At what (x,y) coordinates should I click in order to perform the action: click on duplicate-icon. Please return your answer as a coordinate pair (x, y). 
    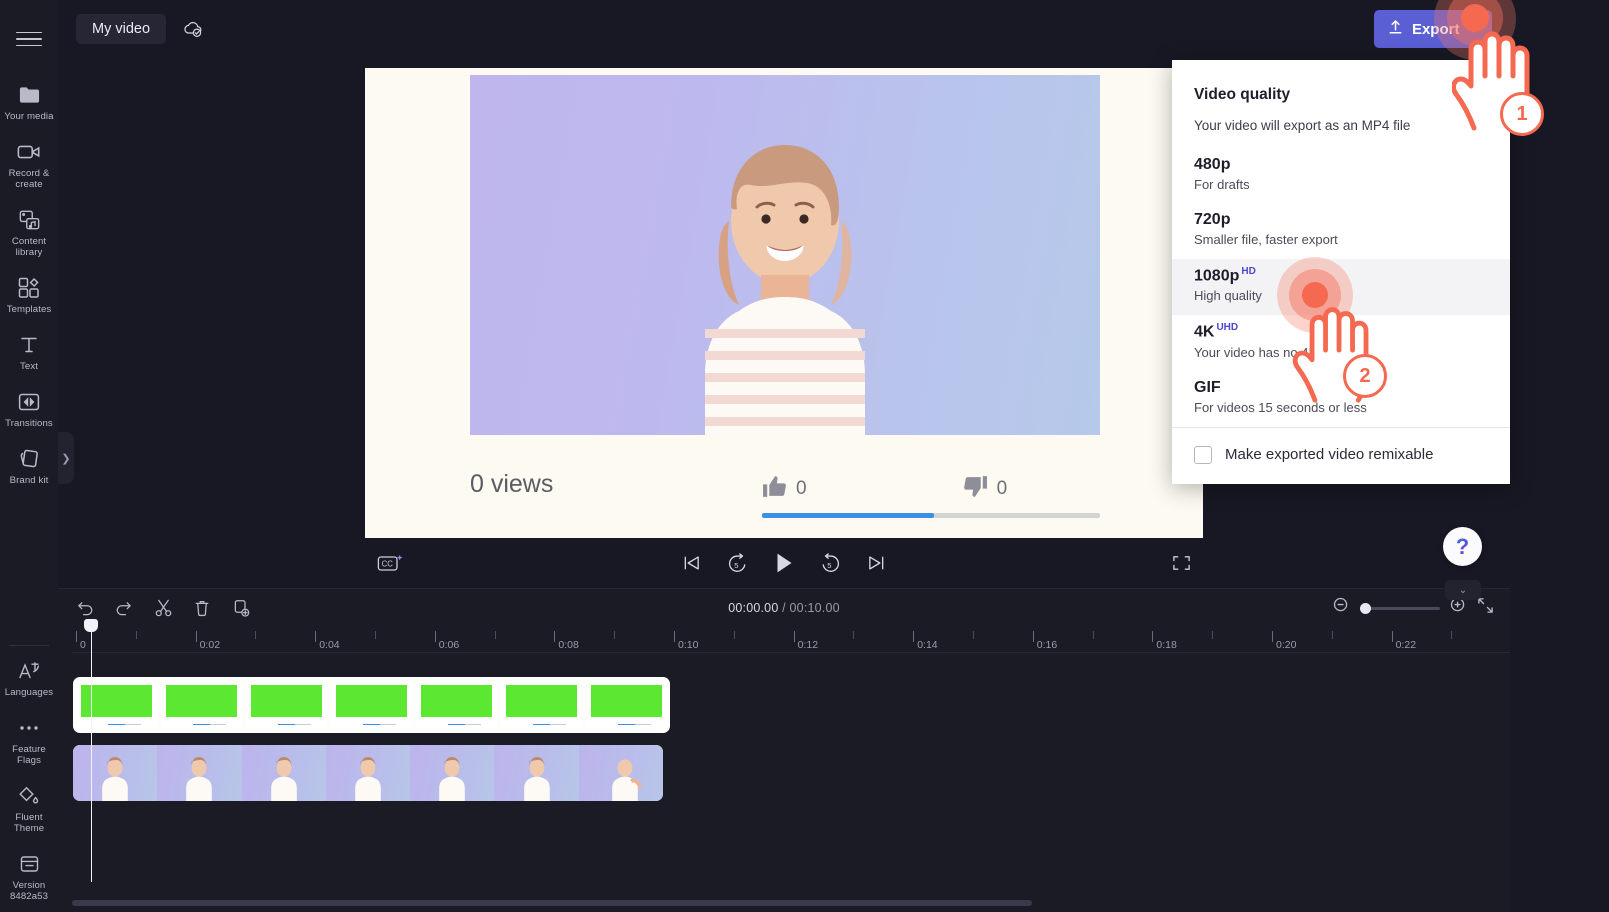
    Looking at the image, I should click on (241, 608).